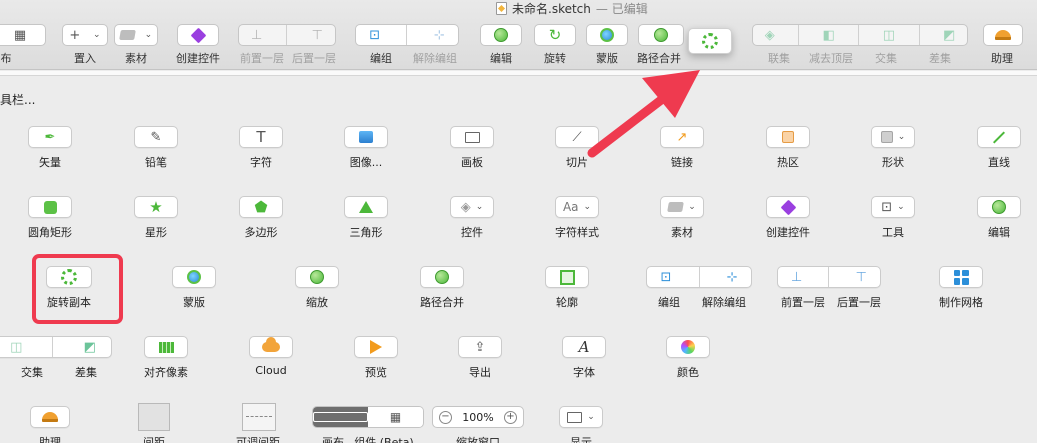  Describe the element at coordinates (166, 347) in the screenshot. I see `palette-pixel-align-button` at that location.